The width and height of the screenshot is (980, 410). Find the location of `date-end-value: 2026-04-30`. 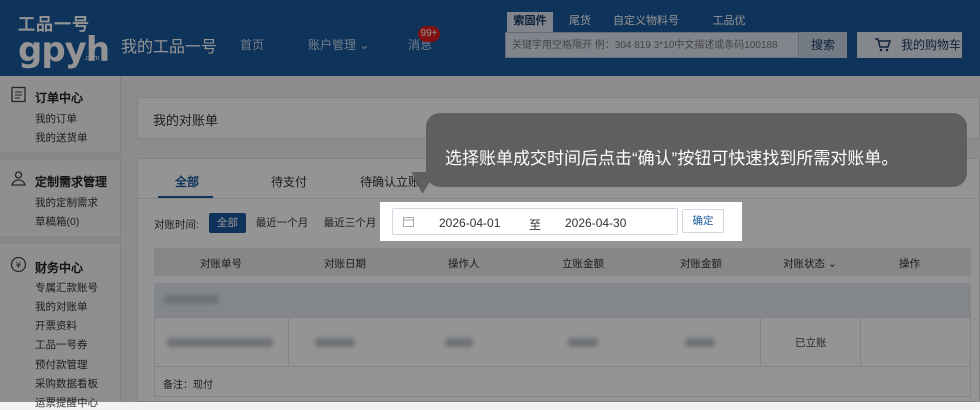

date-end-value: 2026-04-30 is located at coordinates (595, 223).